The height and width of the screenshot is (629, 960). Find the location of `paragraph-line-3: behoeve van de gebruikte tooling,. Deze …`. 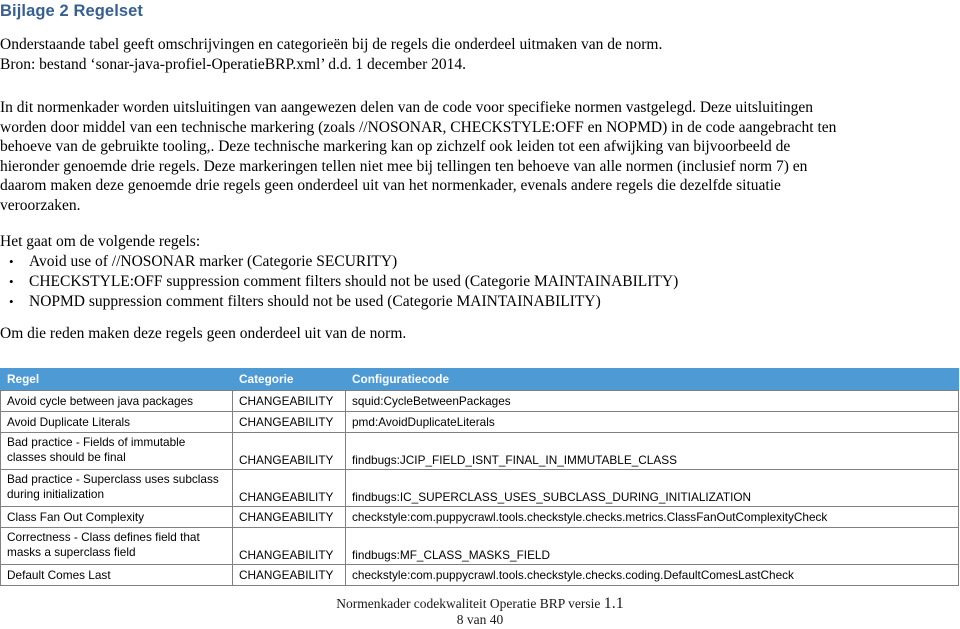

paragraph-line-3: behoeve van de gebruikte tooling,. Deze … is located at coordinates (395, 147).